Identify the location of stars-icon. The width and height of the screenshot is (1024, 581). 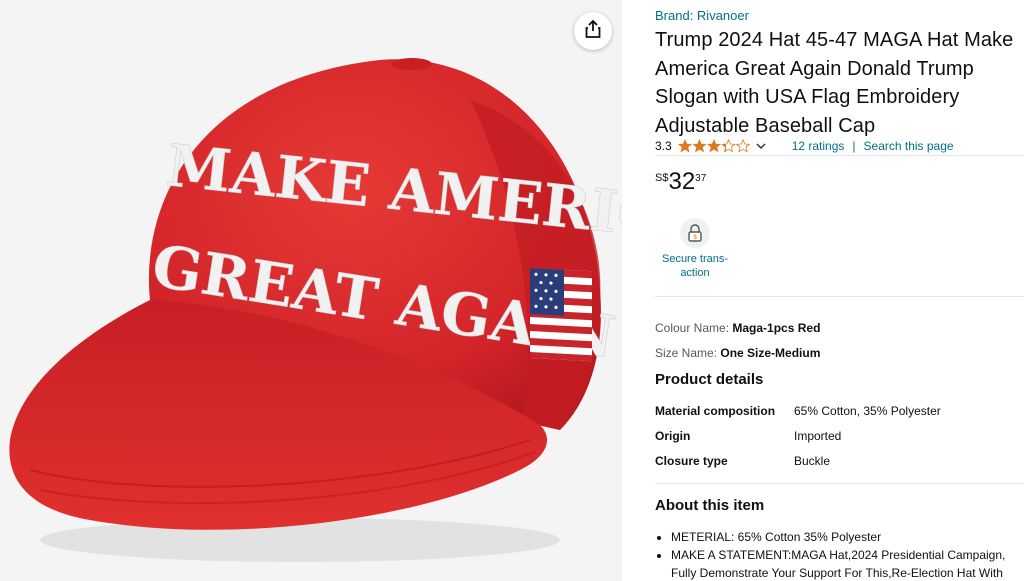
(713, 146).